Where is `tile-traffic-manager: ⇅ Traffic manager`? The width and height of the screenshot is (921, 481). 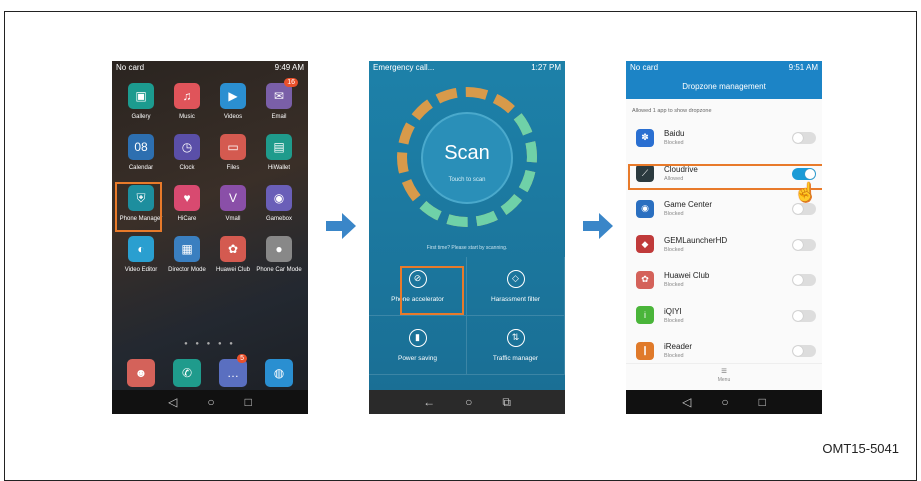
tile-traffic-manager: ⇅ Traffic manager is located at coordinates (516, 345).